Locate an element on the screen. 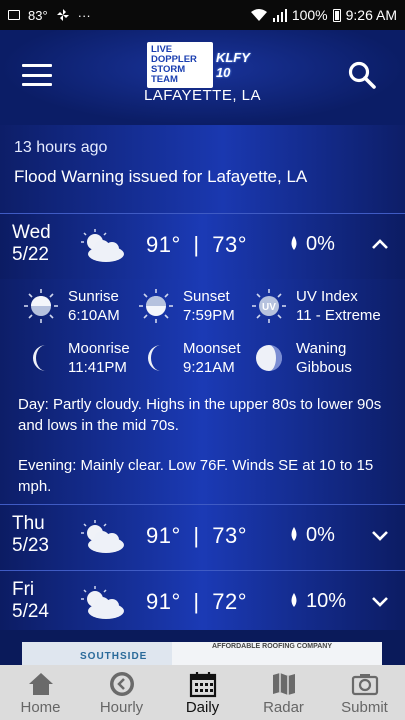 The image size is (405, 720). sunset-label: Sunset is located at coordinates (206, 296).